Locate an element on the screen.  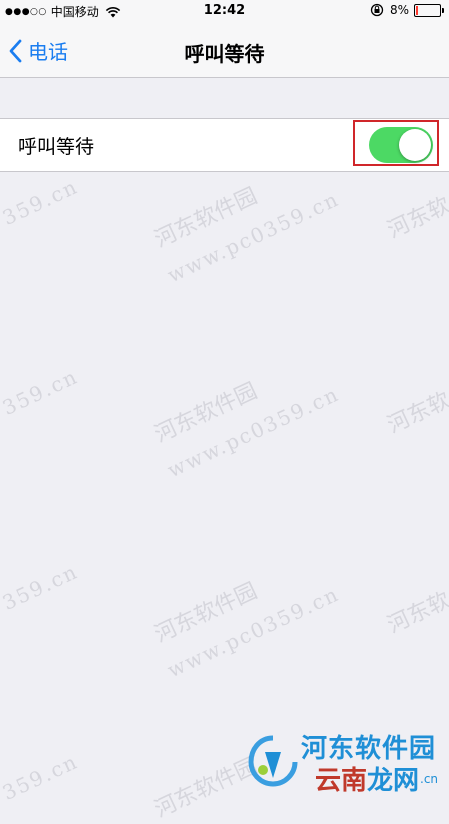
navigation-bar: 电话 呼叫等待 is located at coordinates (224, 50).